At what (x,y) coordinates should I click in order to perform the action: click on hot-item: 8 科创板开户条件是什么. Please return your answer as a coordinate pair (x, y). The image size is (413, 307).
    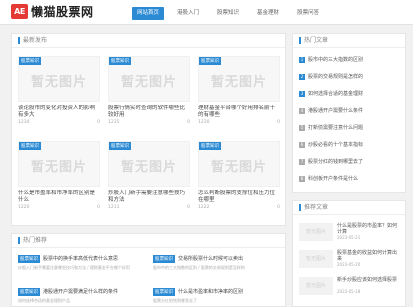
    Looking at the image, I should click on (349, 178).